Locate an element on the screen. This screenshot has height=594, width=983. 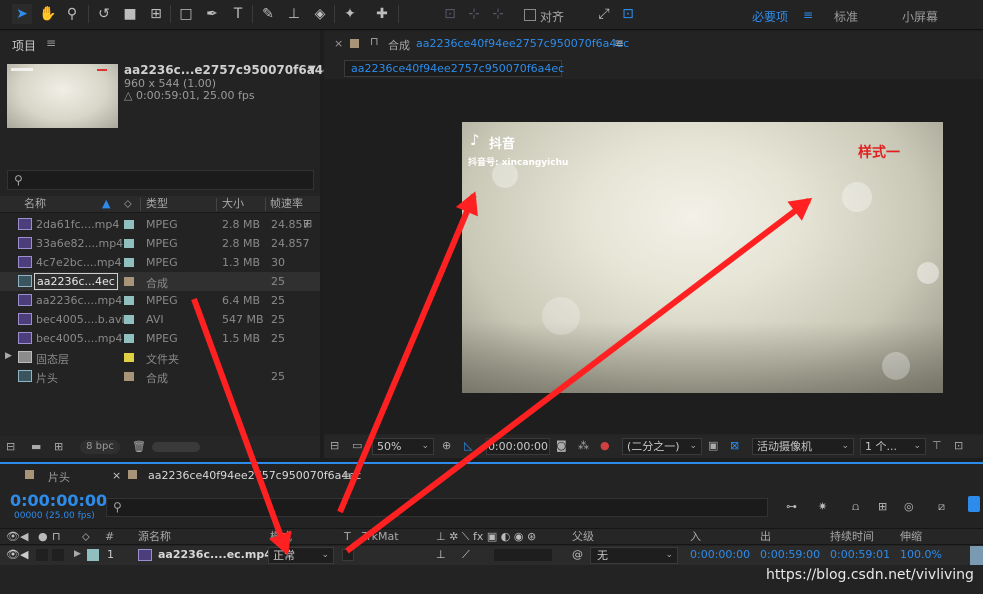
camera-select: 活动摄像机 ⌄ is located at coordinates (803, 446).